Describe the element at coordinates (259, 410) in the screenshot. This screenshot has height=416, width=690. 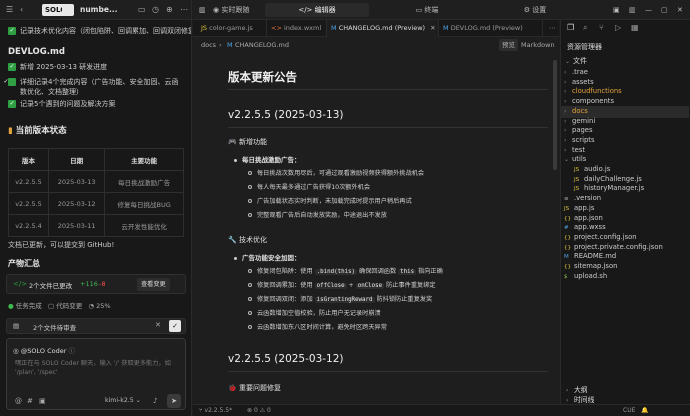
I see `problems-indicator: ⊗ 0 ⚠ 0` at that location.